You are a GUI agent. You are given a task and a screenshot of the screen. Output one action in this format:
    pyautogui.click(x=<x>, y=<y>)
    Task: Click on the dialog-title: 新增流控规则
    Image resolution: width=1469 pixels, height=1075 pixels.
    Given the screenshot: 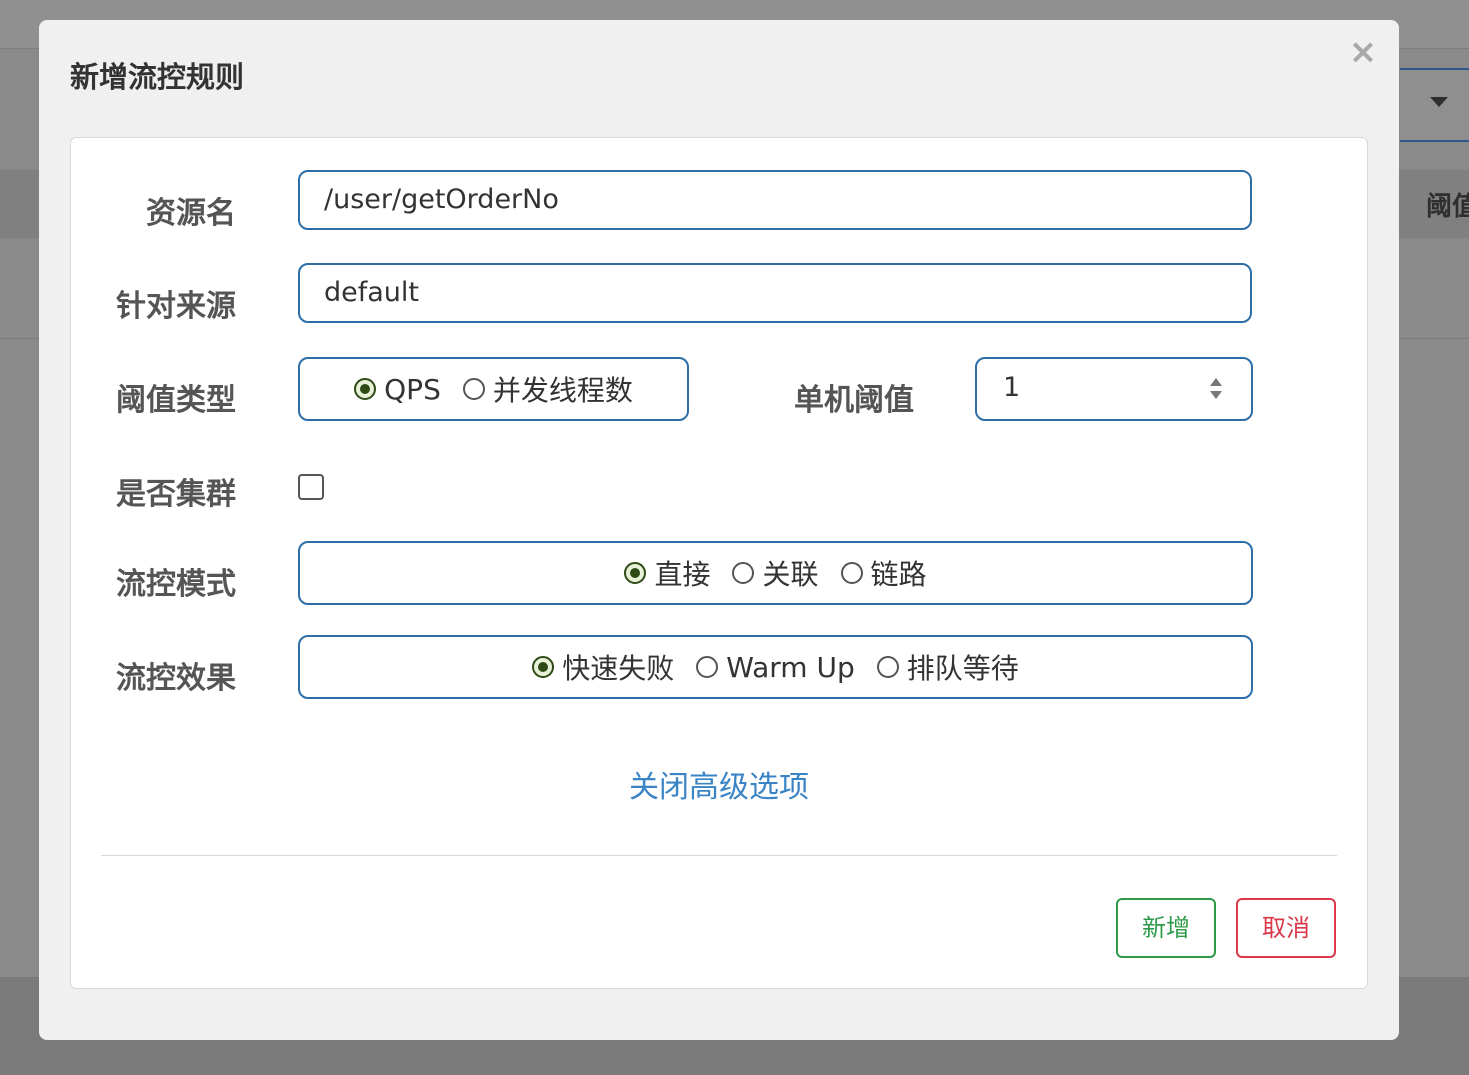 What is the action you would take?
    pyautogui.click(x=157, y=77)
    